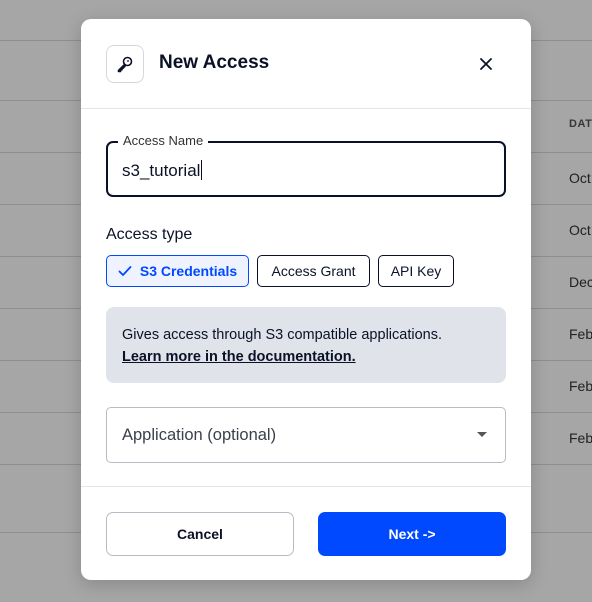 This screenshot has height=602, width=592. I want to click on check-icon, so click(125, 271).